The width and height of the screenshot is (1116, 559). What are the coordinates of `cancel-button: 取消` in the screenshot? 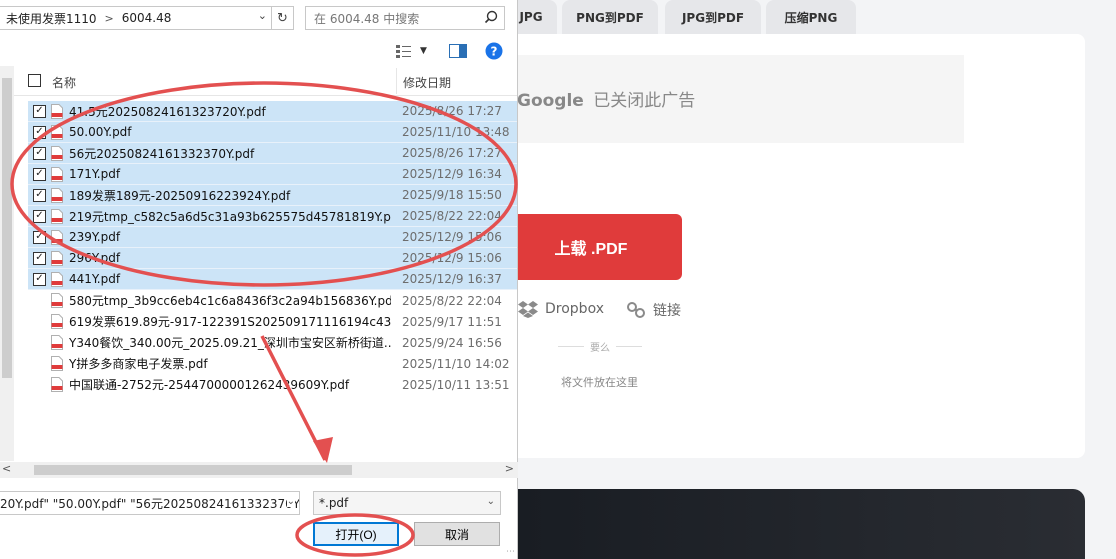 It's located at (457, 534).